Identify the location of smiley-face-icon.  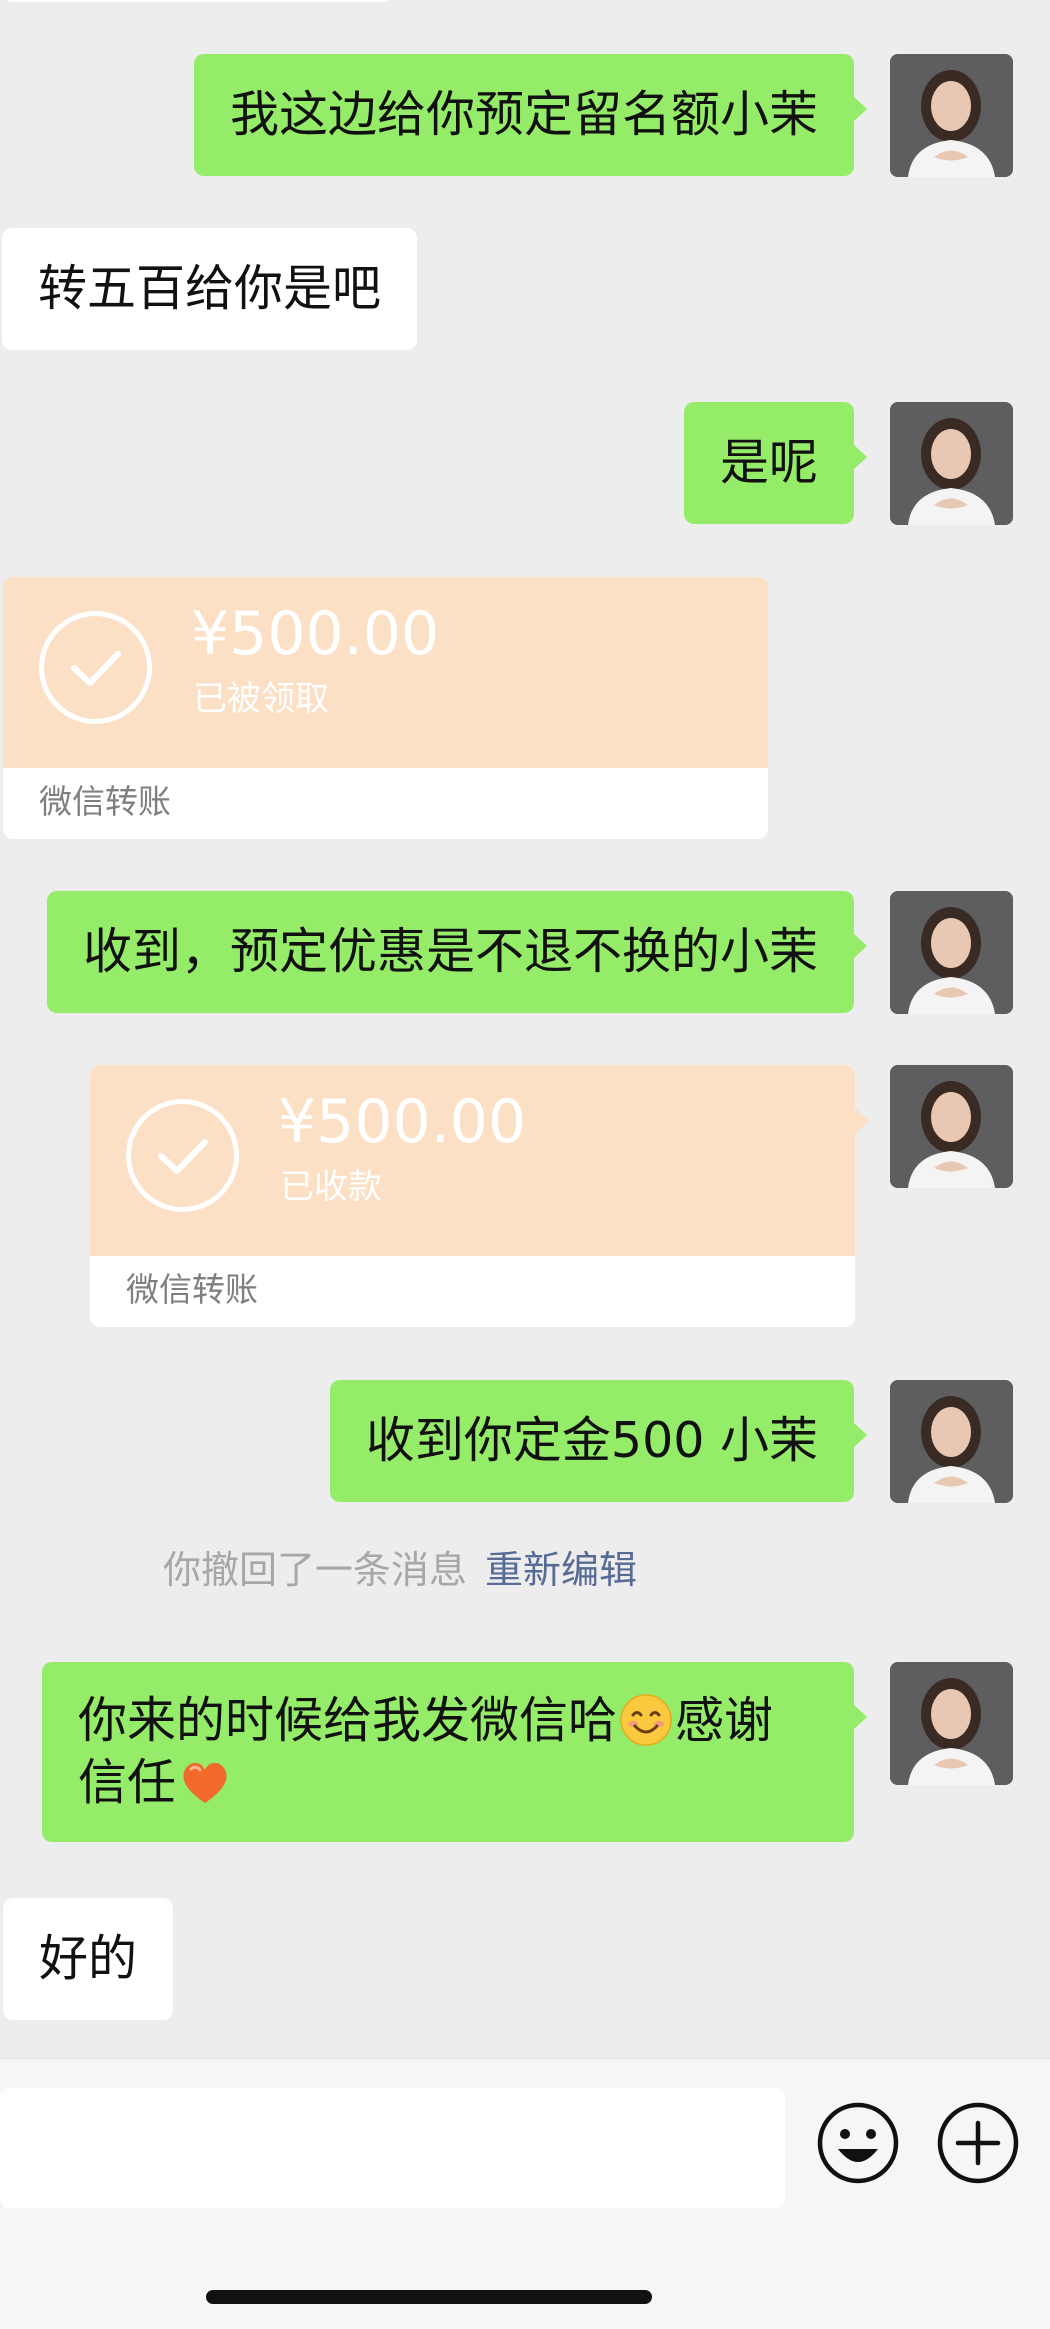
(858, 2143).